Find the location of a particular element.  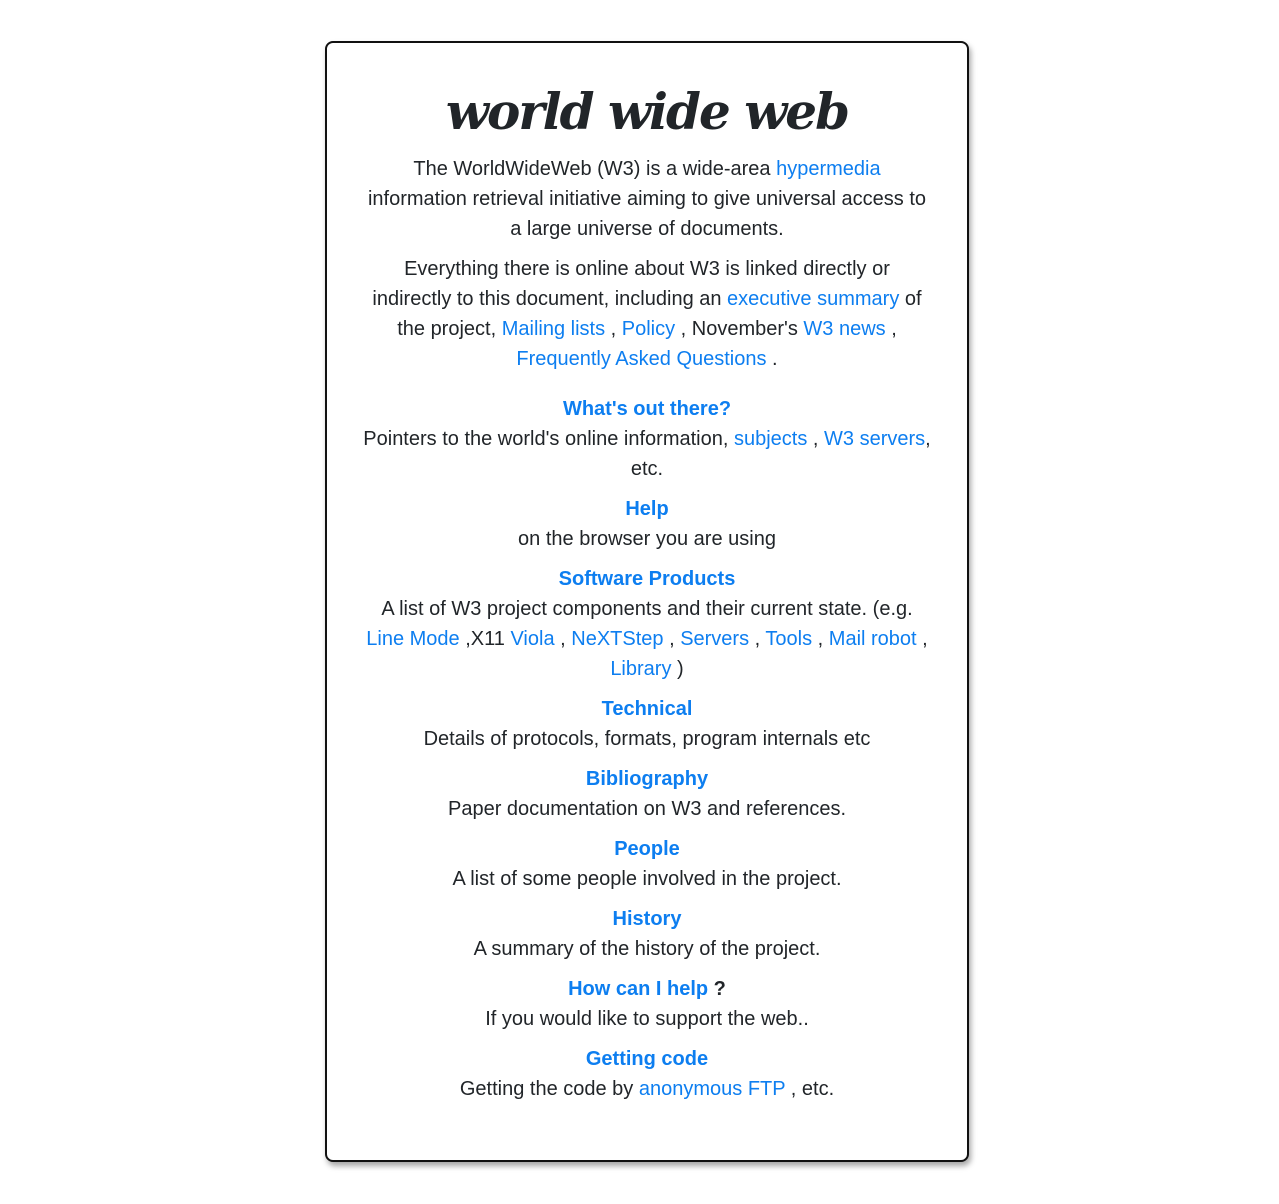

help-link: Help is located at coordinates (646, 509).